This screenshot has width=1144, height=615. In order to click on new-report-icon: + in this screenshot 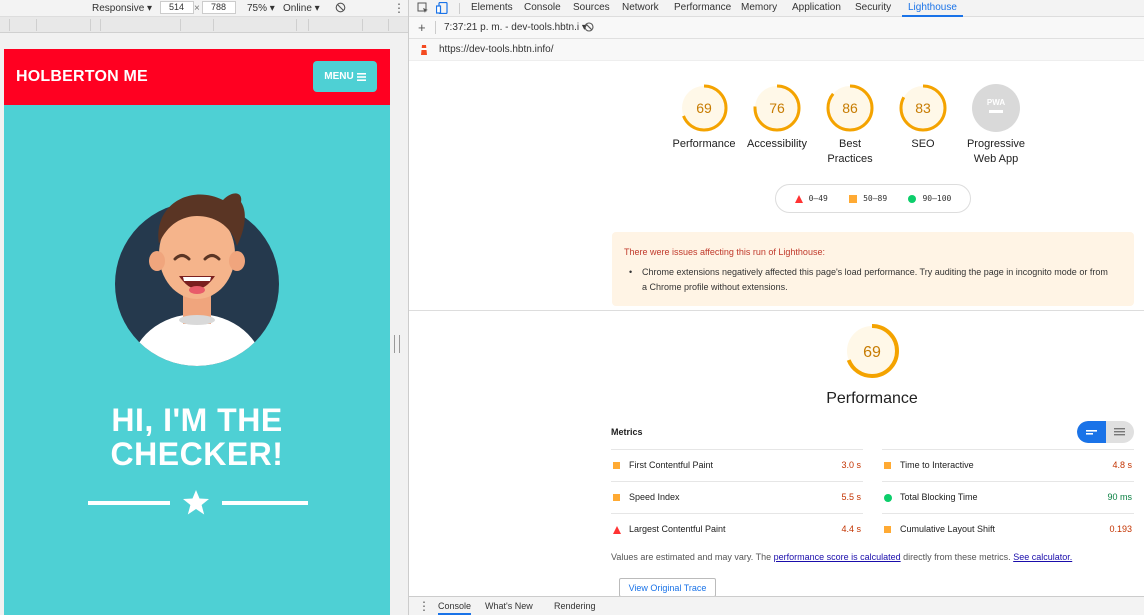, I will do `click(422, 27)`.